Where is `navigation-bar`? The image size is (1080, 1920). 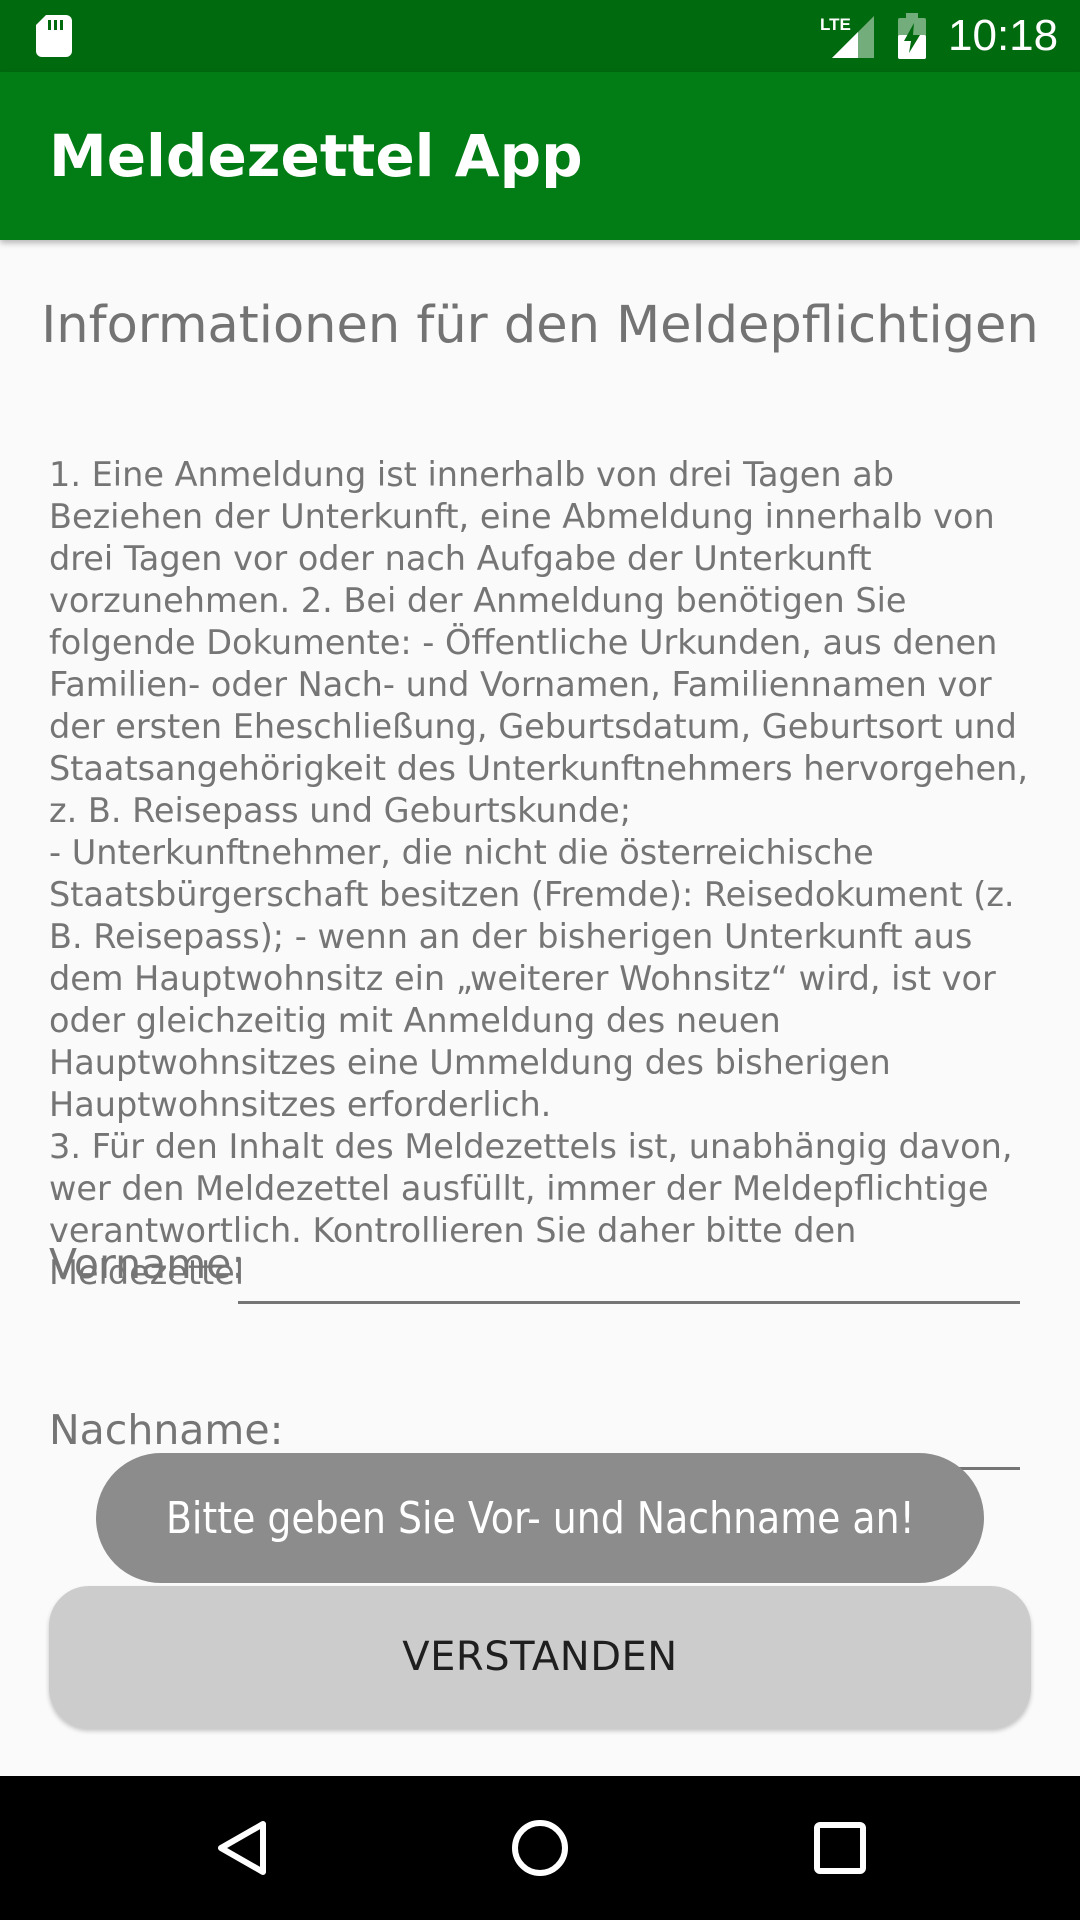 navigation-bar is located at coordinates (540, 1848).